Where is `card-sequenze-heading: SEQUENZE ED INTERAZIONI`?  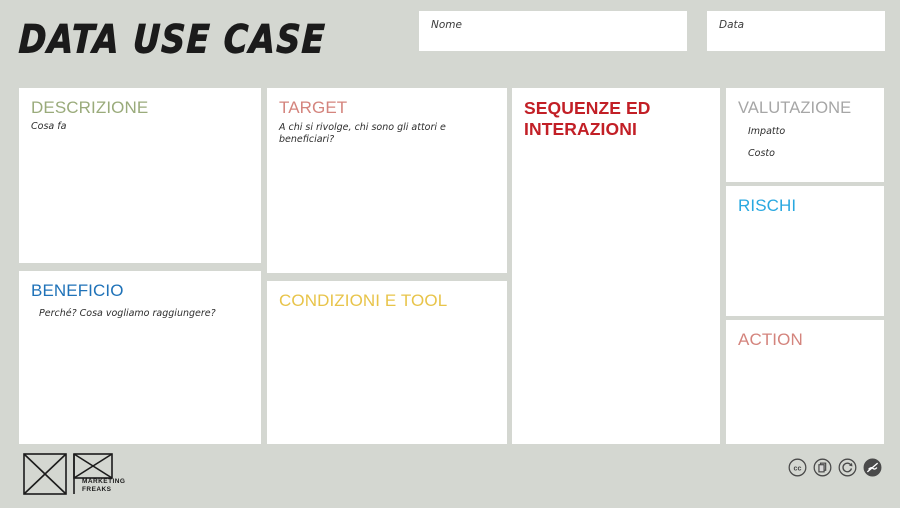 card-sequenze-heading: SEQUENZE ED INTERAZIONI is located at coordinates (587, 118).